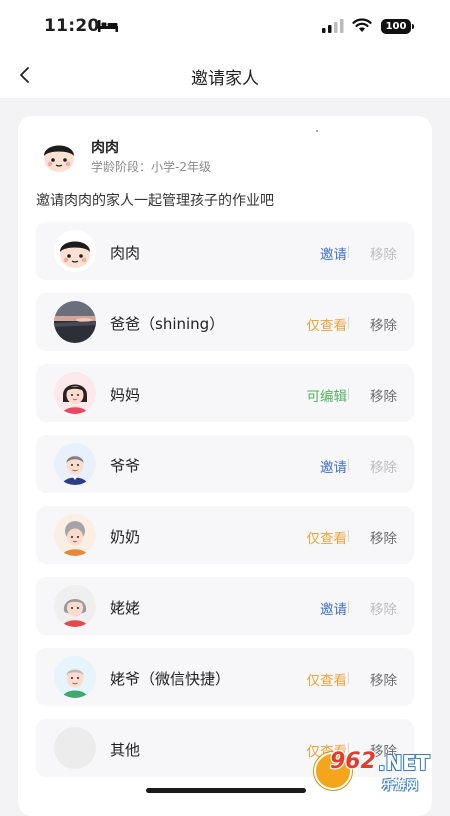 Image resolution: width=450 pixels, height=816 pixels. I want to click on home-indicator, so click(226, 790).